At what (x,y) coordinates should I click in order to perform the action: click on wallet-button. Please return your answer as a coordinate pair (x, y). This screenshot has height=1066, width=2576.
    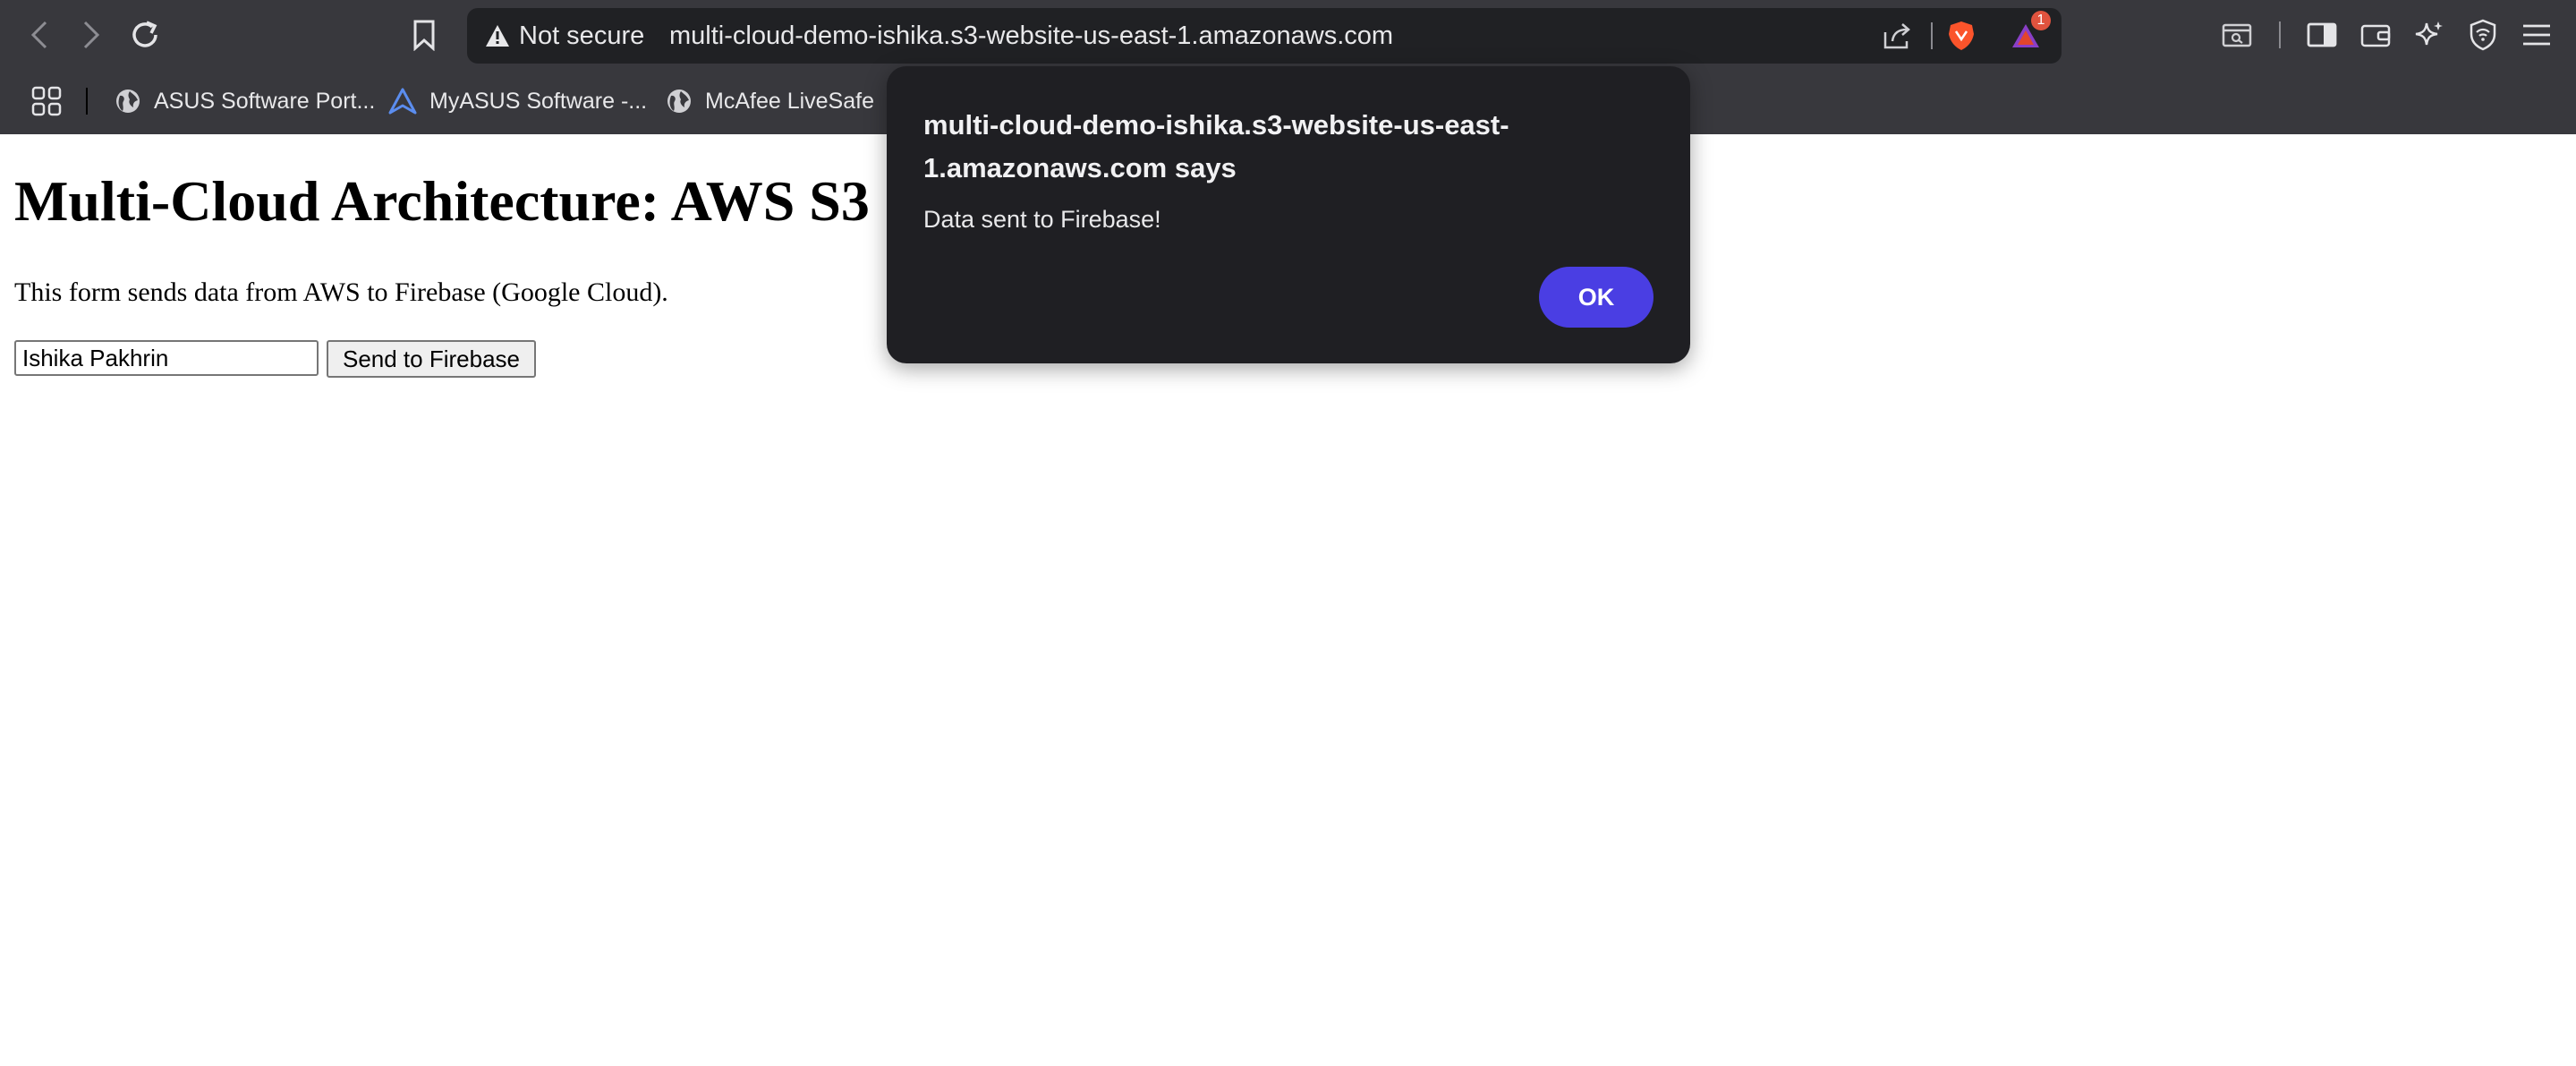
    Looking at the image, I should click on (2375, 35).